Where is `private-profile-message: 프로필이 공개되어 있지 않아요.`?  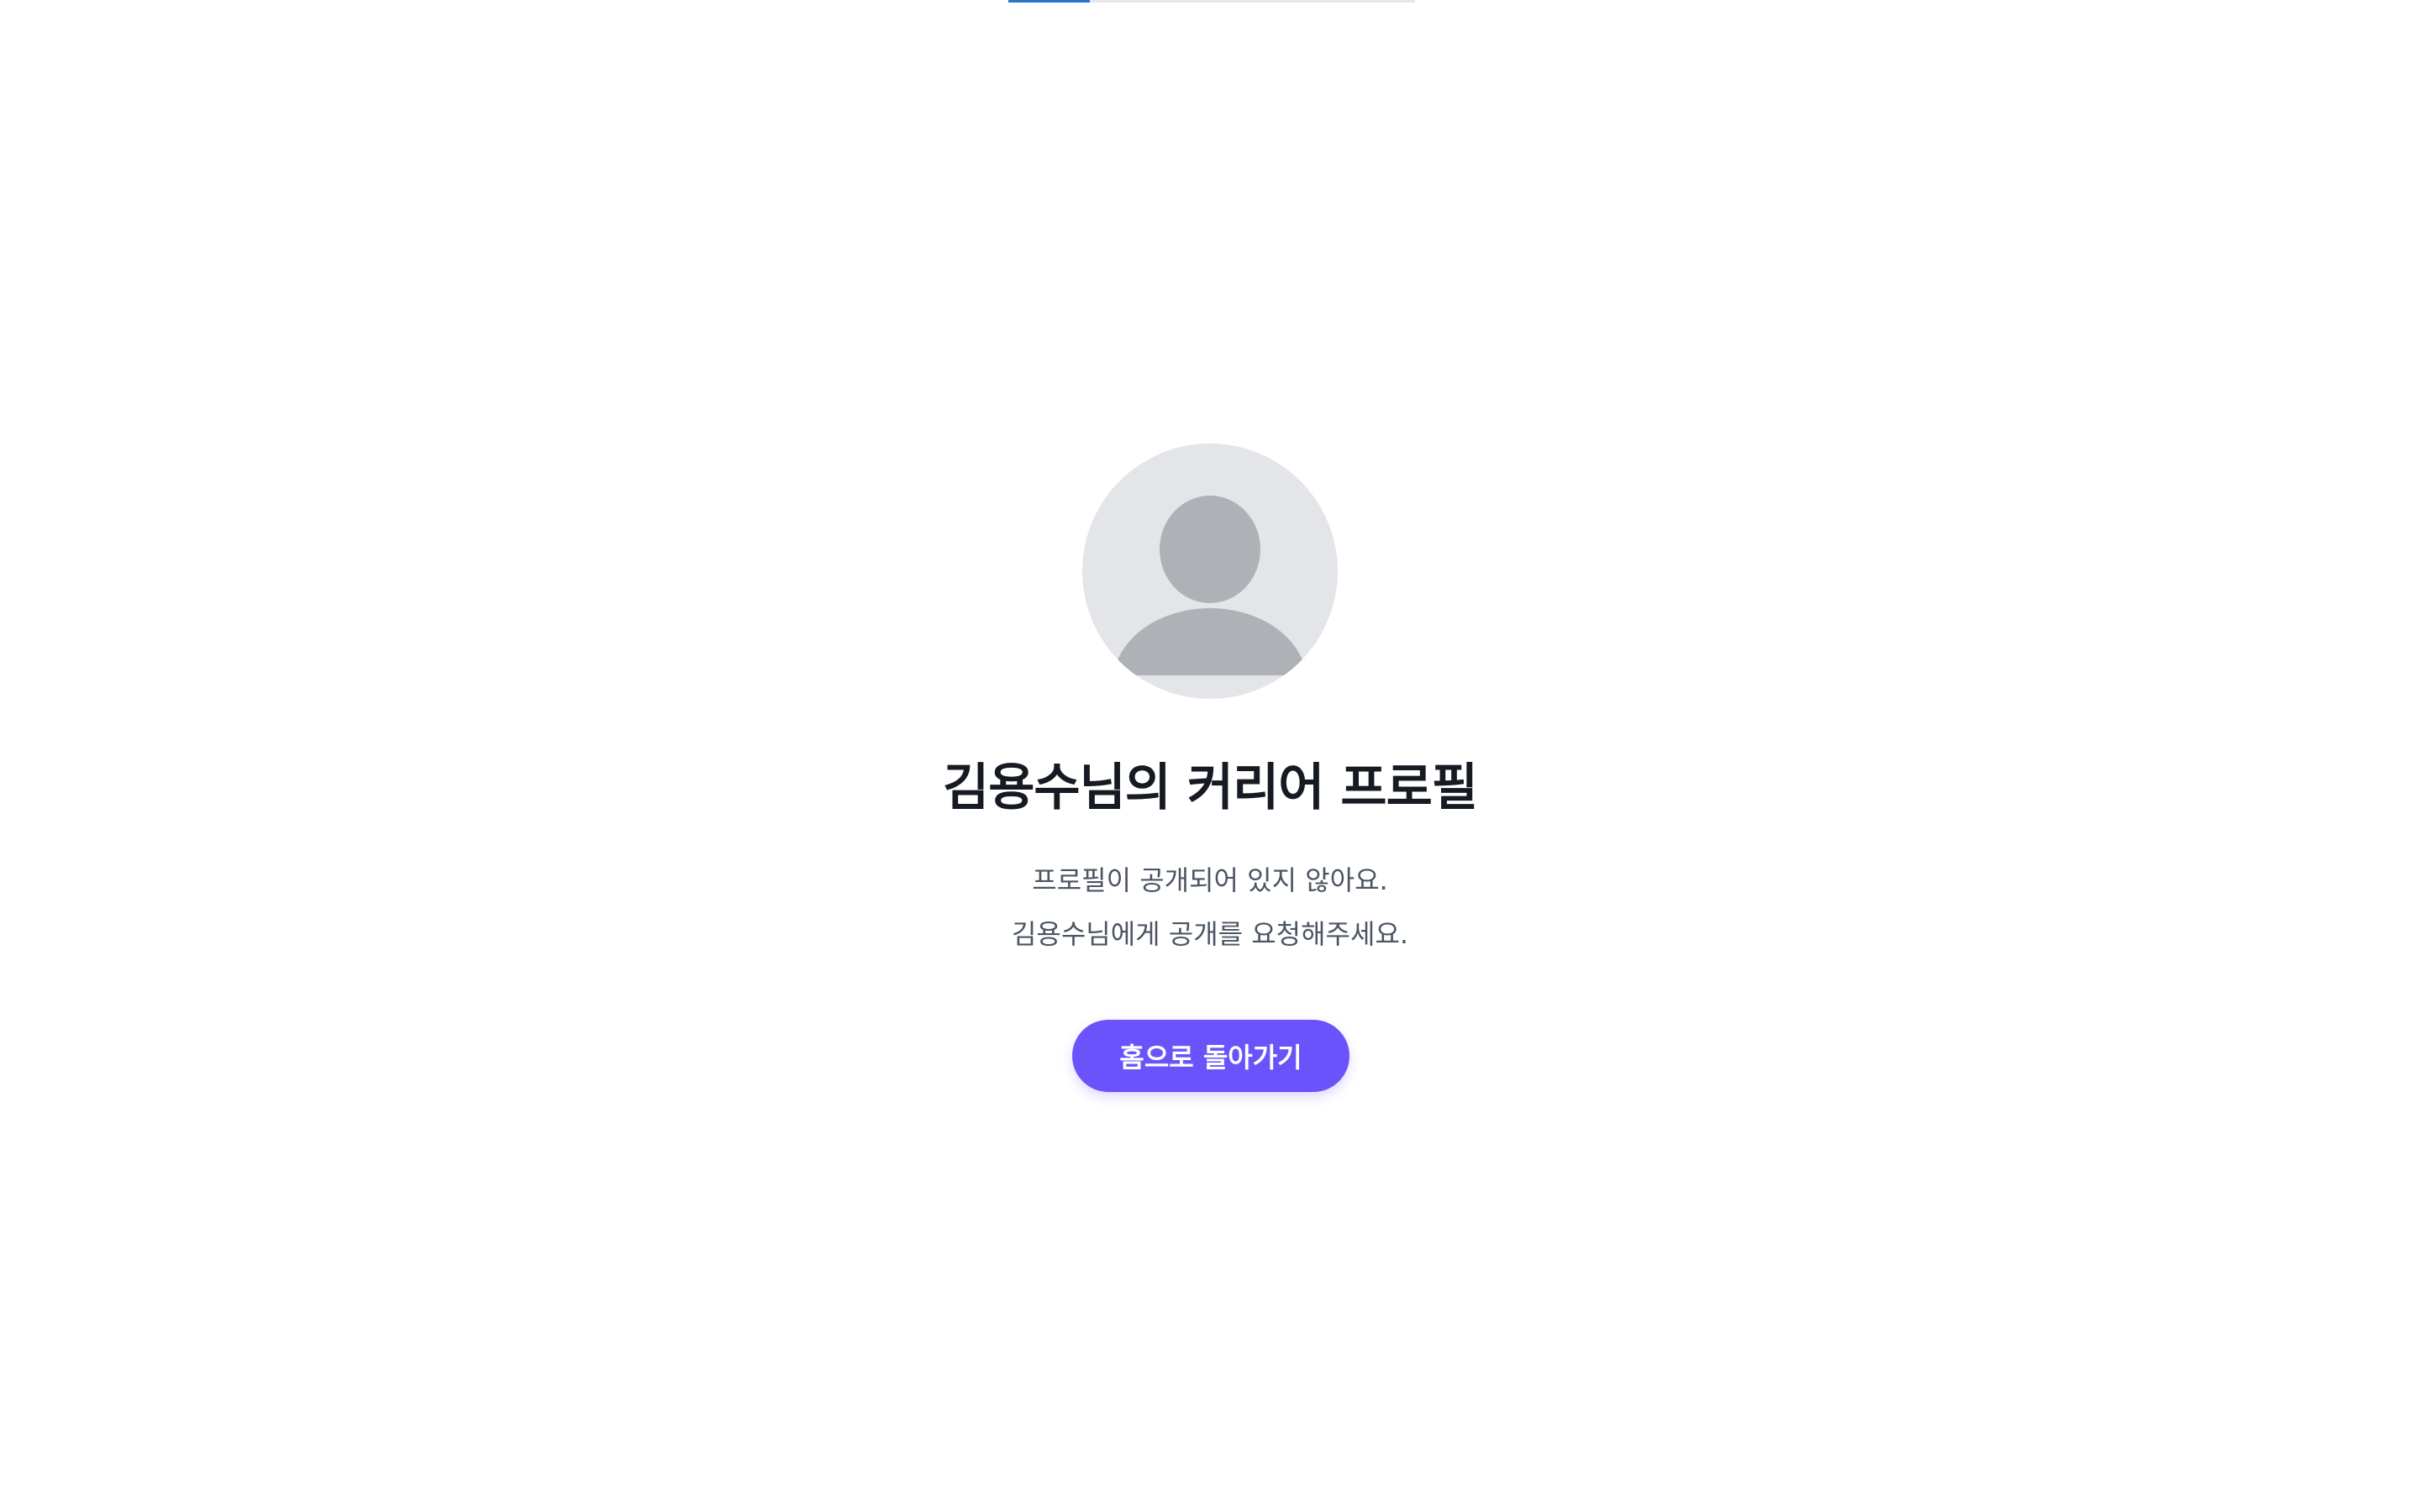
private-profile-message: 프로필이 공개되어 있지 않아요. is located at coordinates (1210, 880).